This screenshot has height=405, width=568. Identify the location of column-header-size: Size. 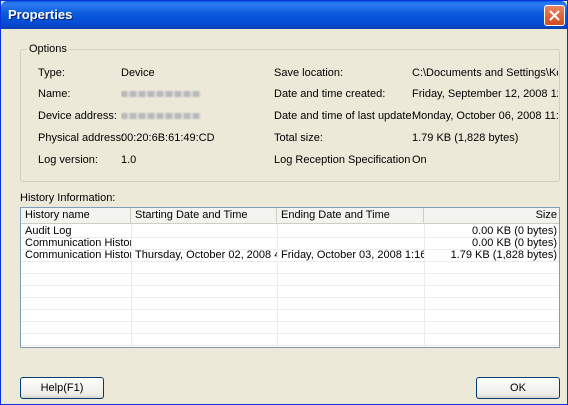
(491, 216).